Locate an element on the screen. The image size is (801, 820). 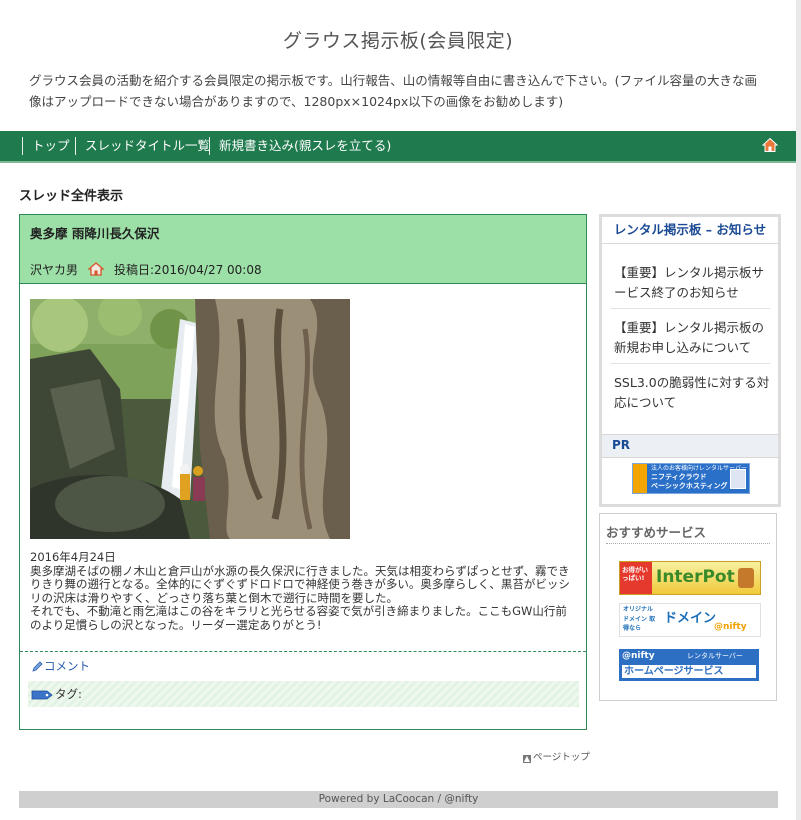
footer: Powered by LaCoocan / @nifty is located at coordinates (398, 799).